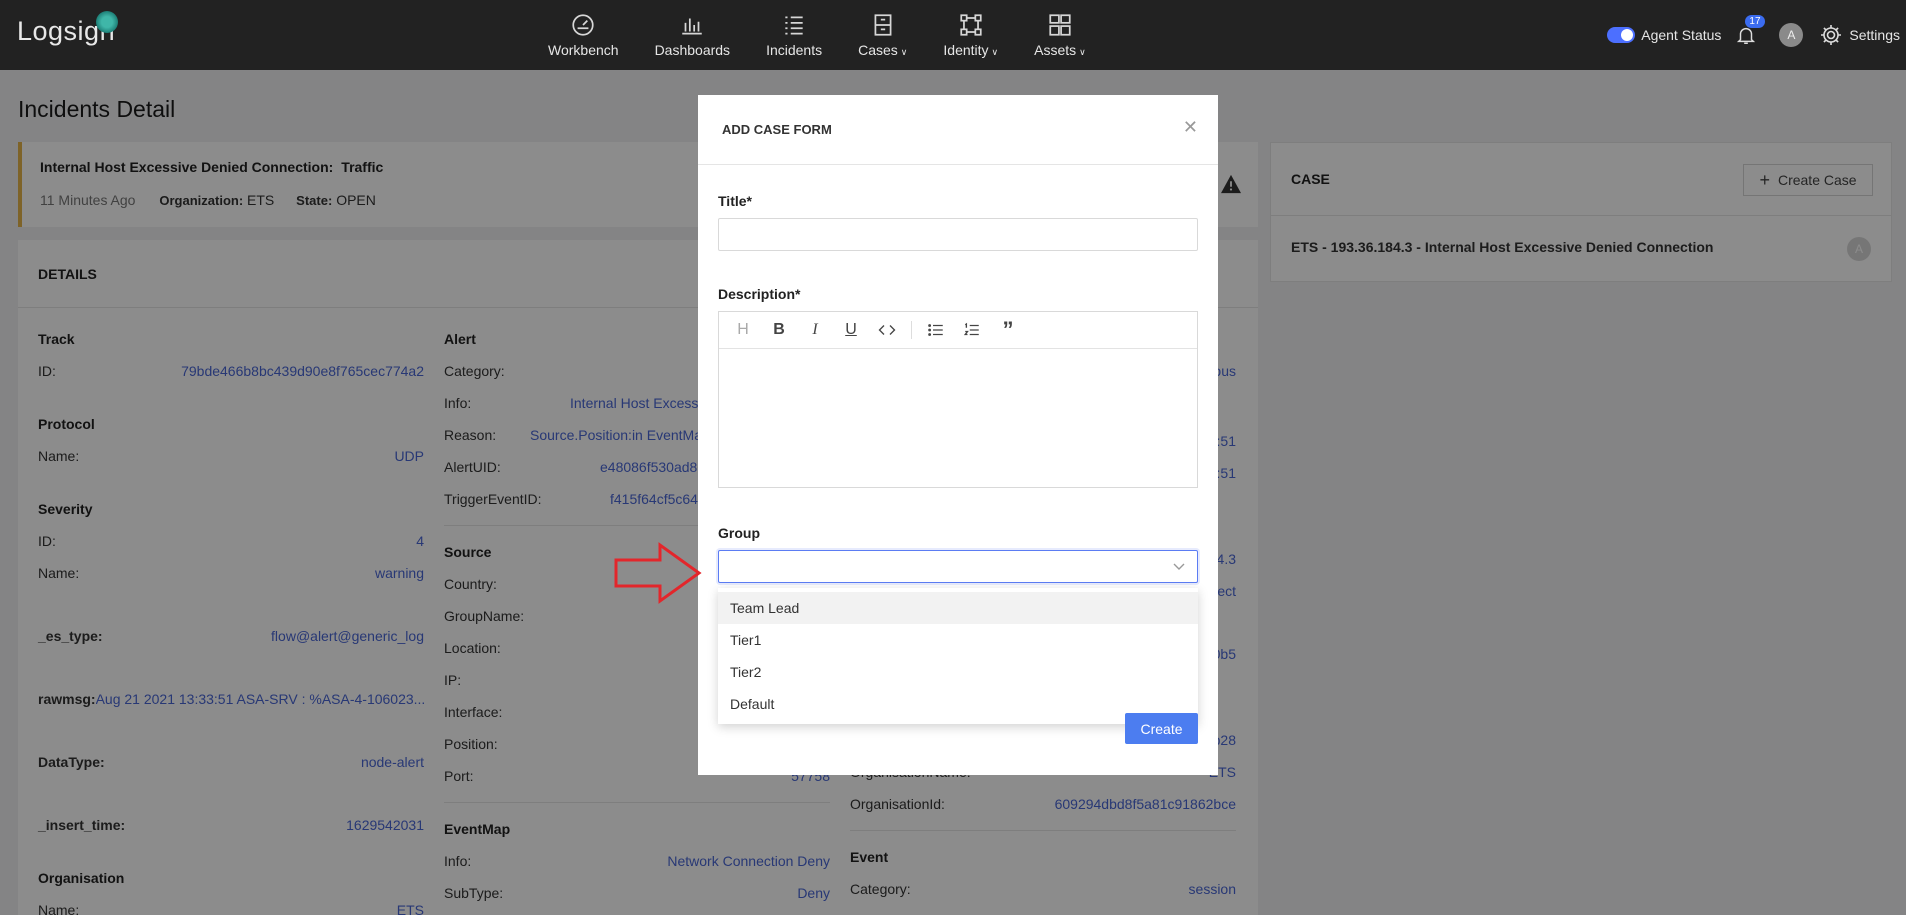 The height and width of the screenshot is (915, 1906). Describe the element at coordinates (1190, 127) in the screenshot. I see `close-icon: ✕` at that location.